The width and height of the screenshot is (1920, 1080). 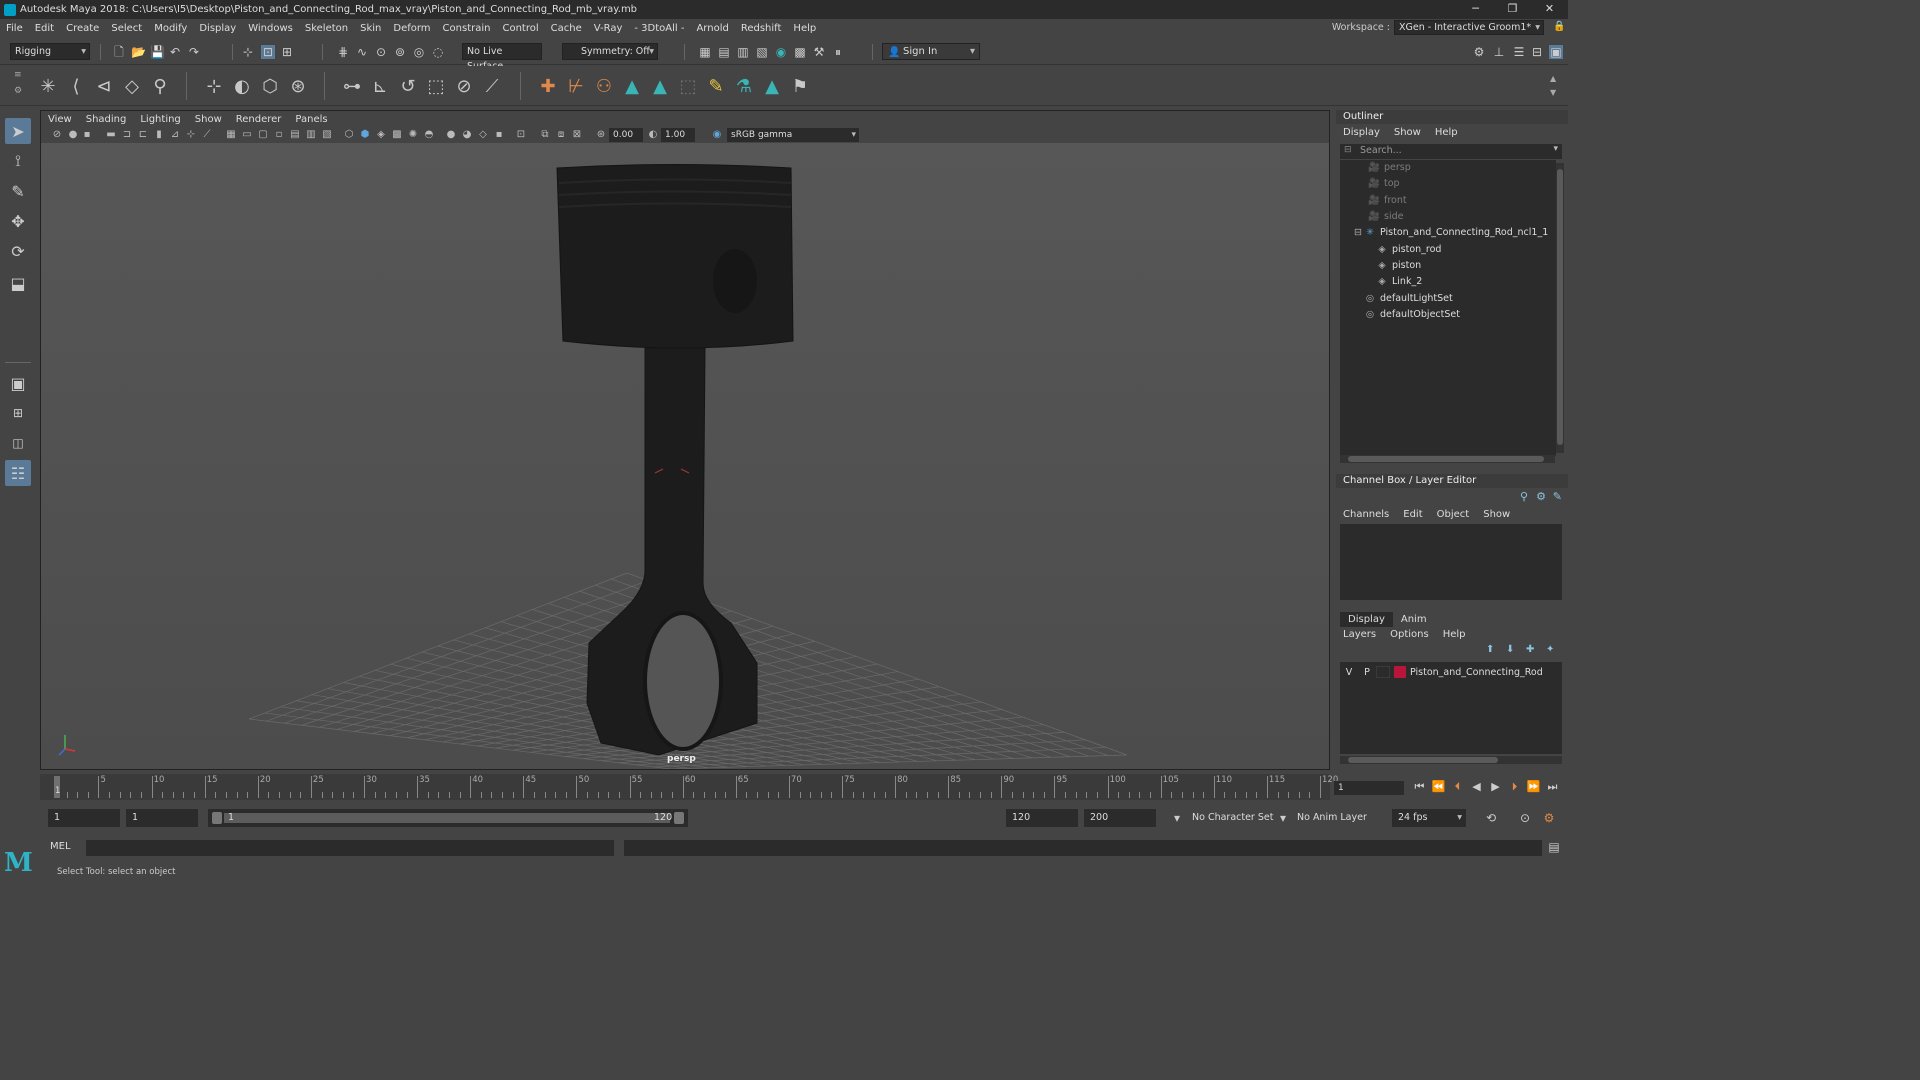 What do you see at coordinates (381, 135) in the screenshot?
I see `wireframe-on-shaded-icon: ◈` at bounding box center [381, 135].